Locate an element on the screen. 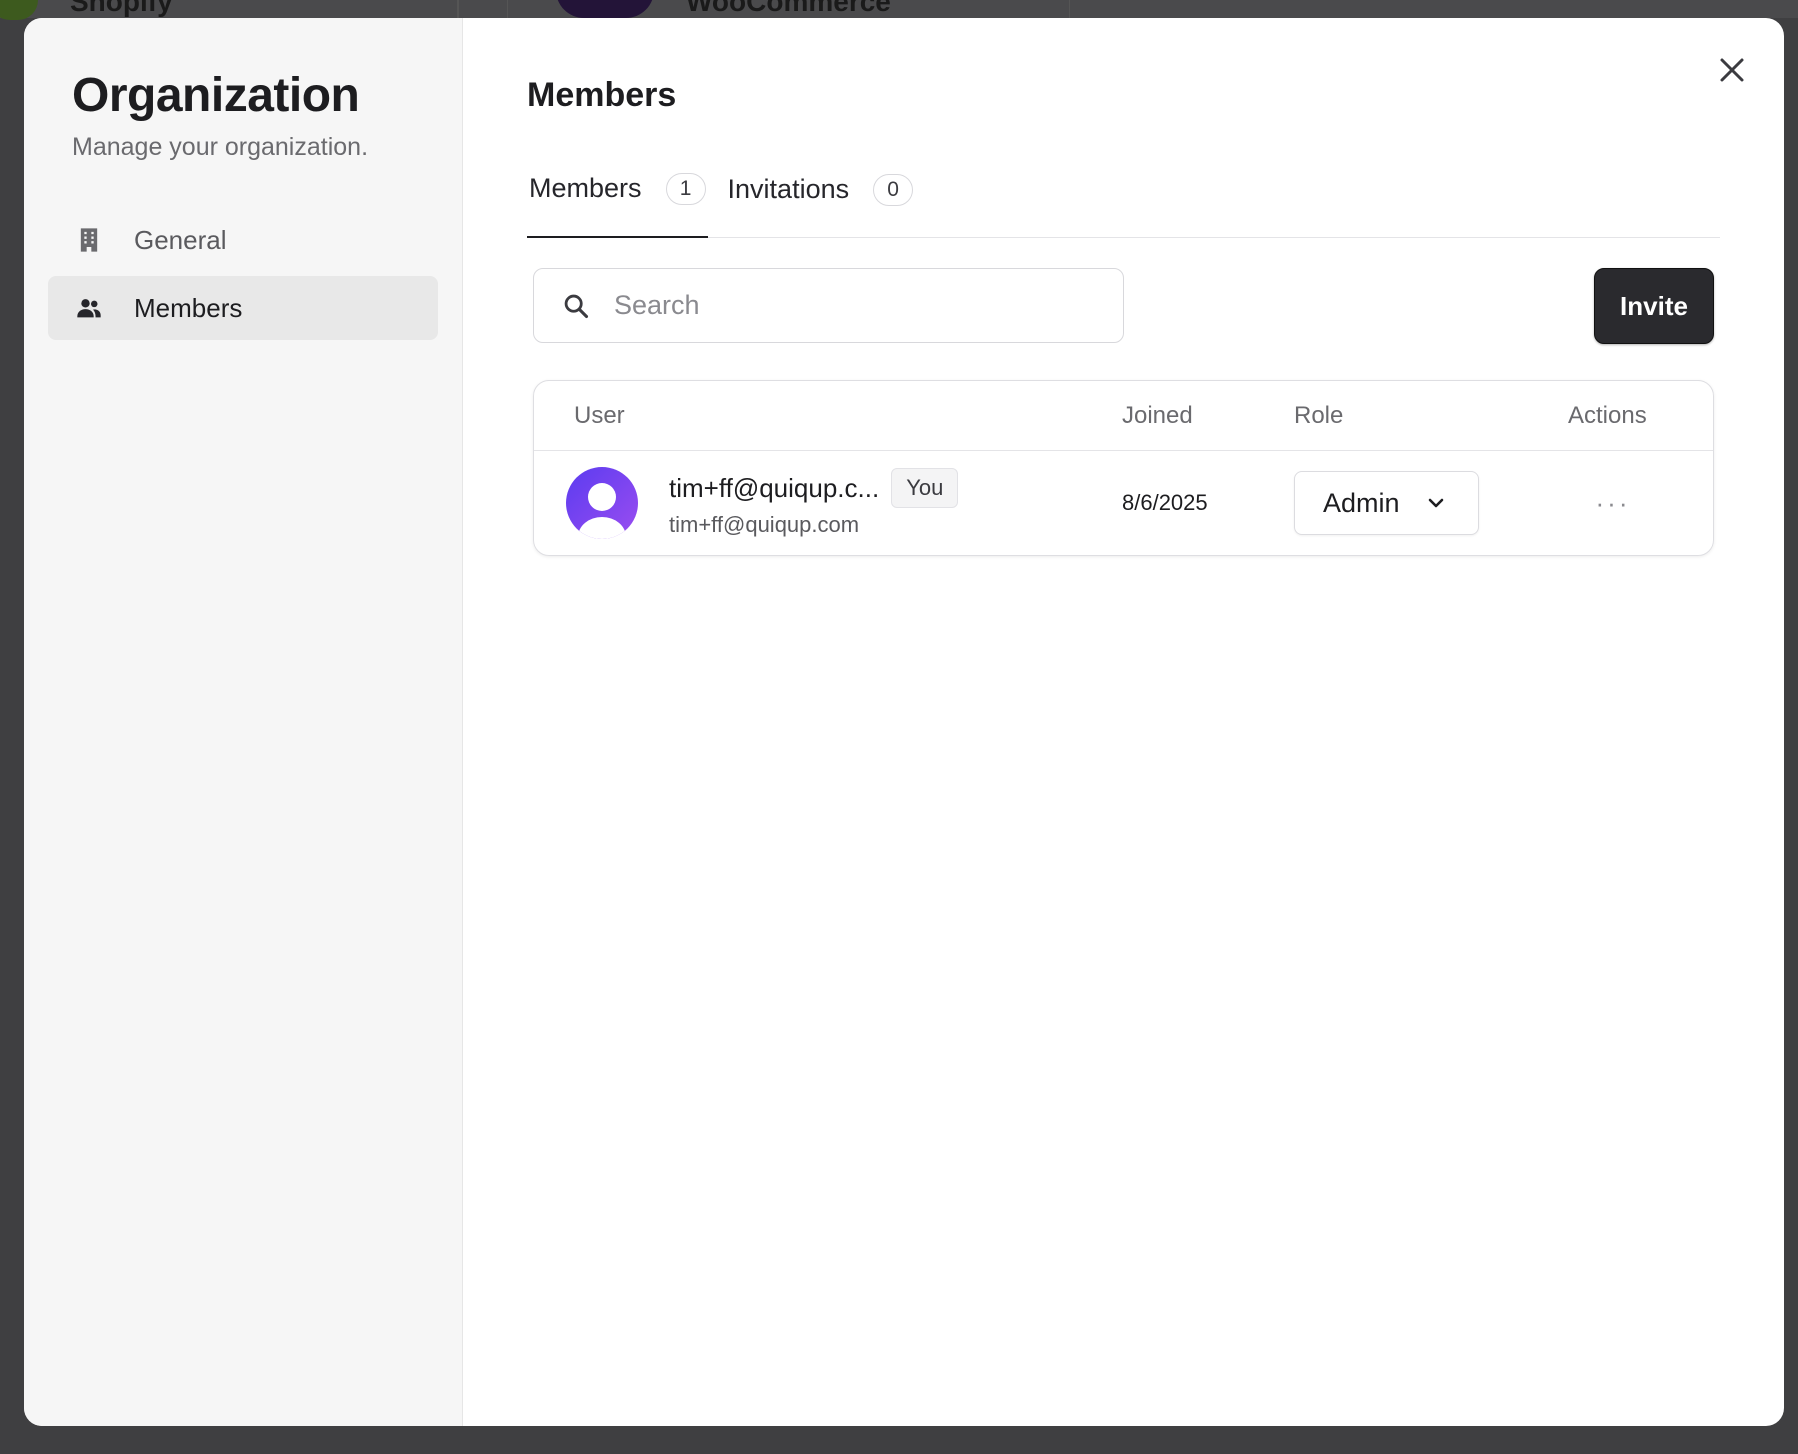 The width and height of the screenshot is (1798, 1454). table-header: User Joined Role Actions is located at coordinates (1123, 416).